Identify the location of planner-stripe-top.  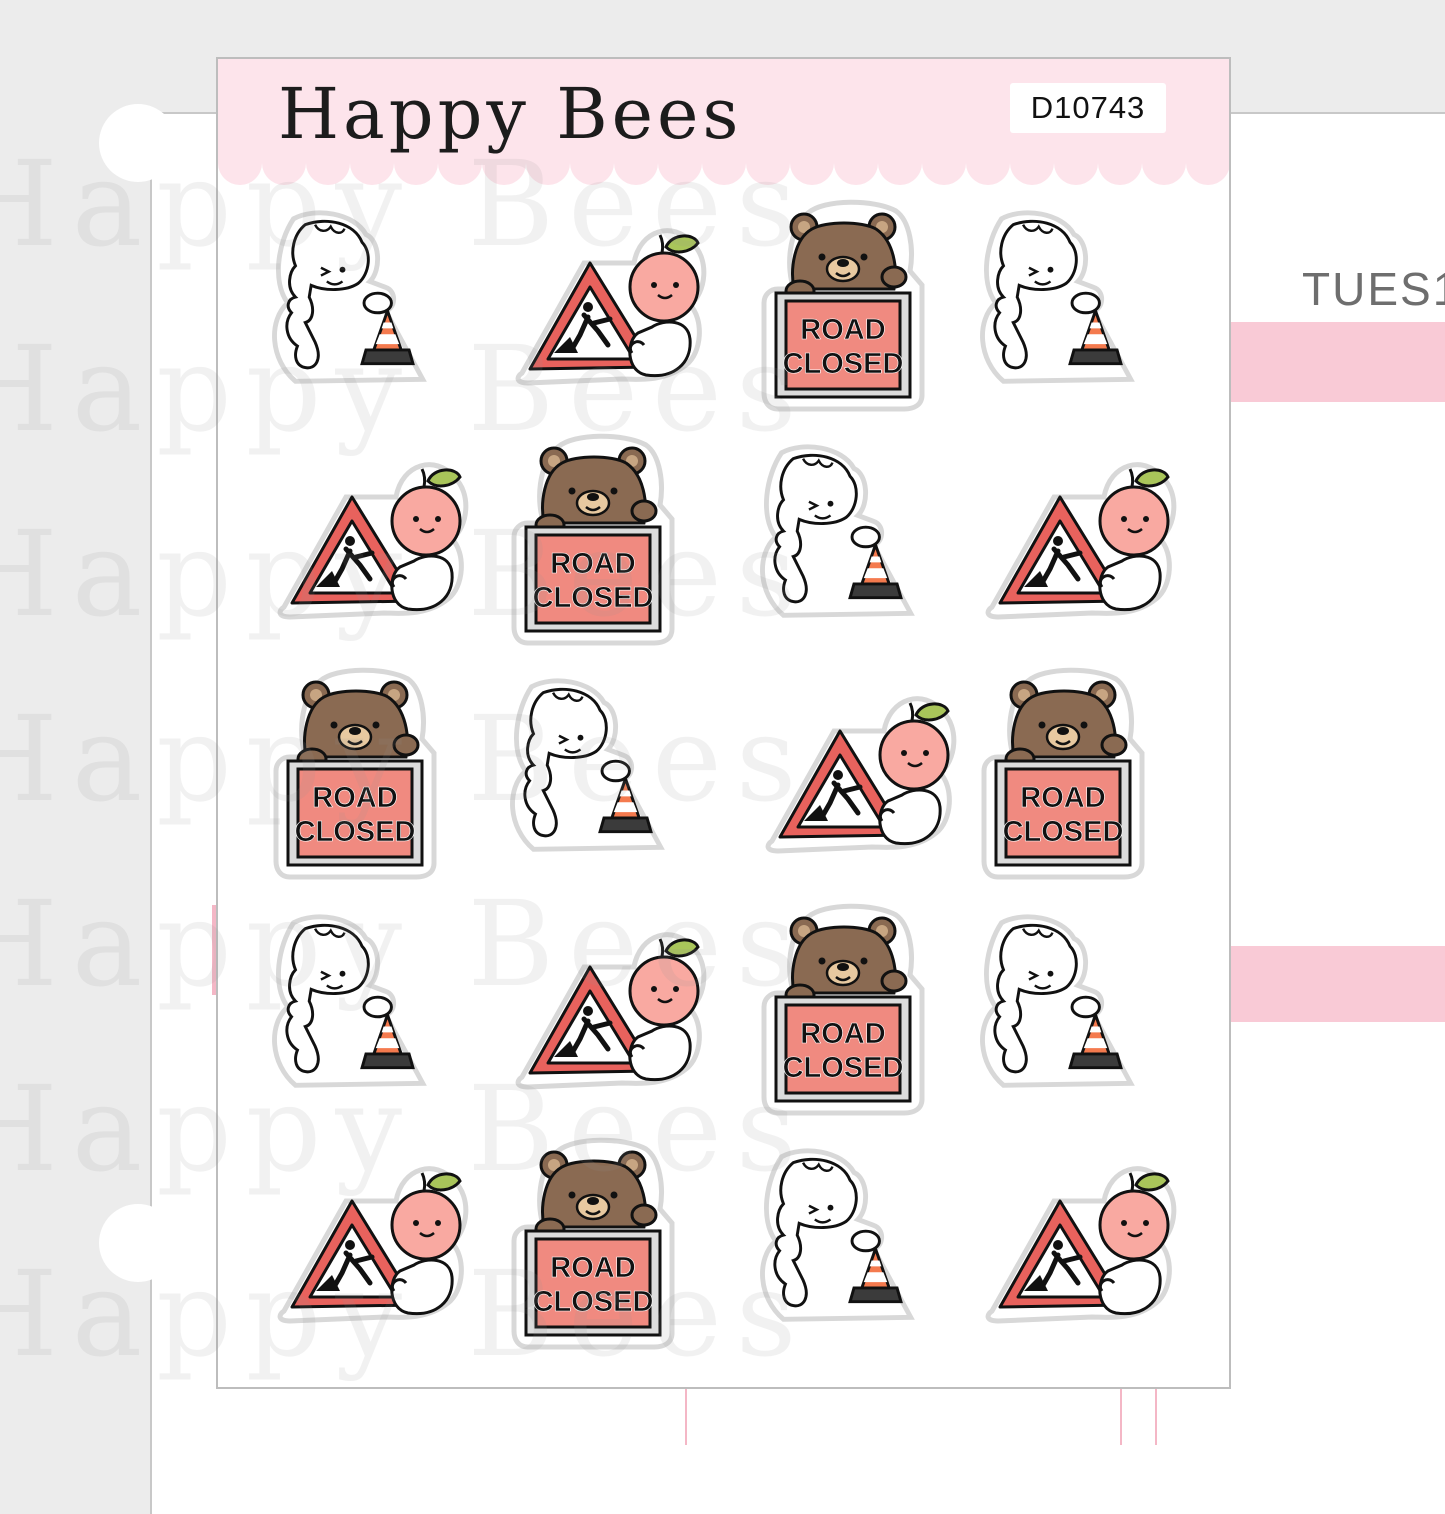
(1337, 362).